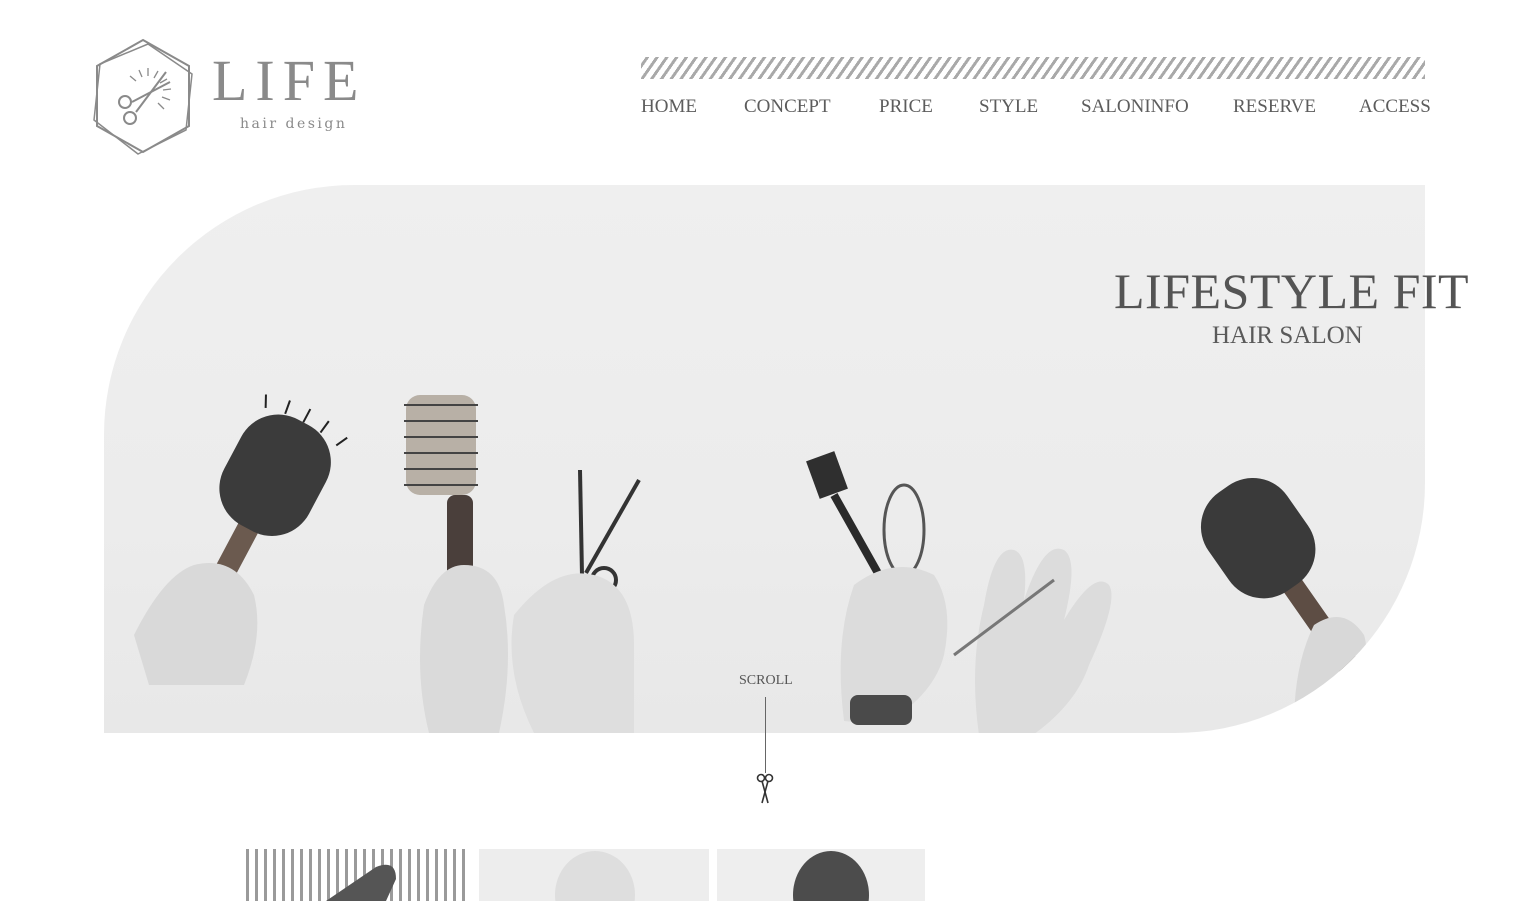 This screenshot has width=1531, height=901. Describe the element at coordinates (765, 735) in the screenshot. I see `scroll-line` at that location.